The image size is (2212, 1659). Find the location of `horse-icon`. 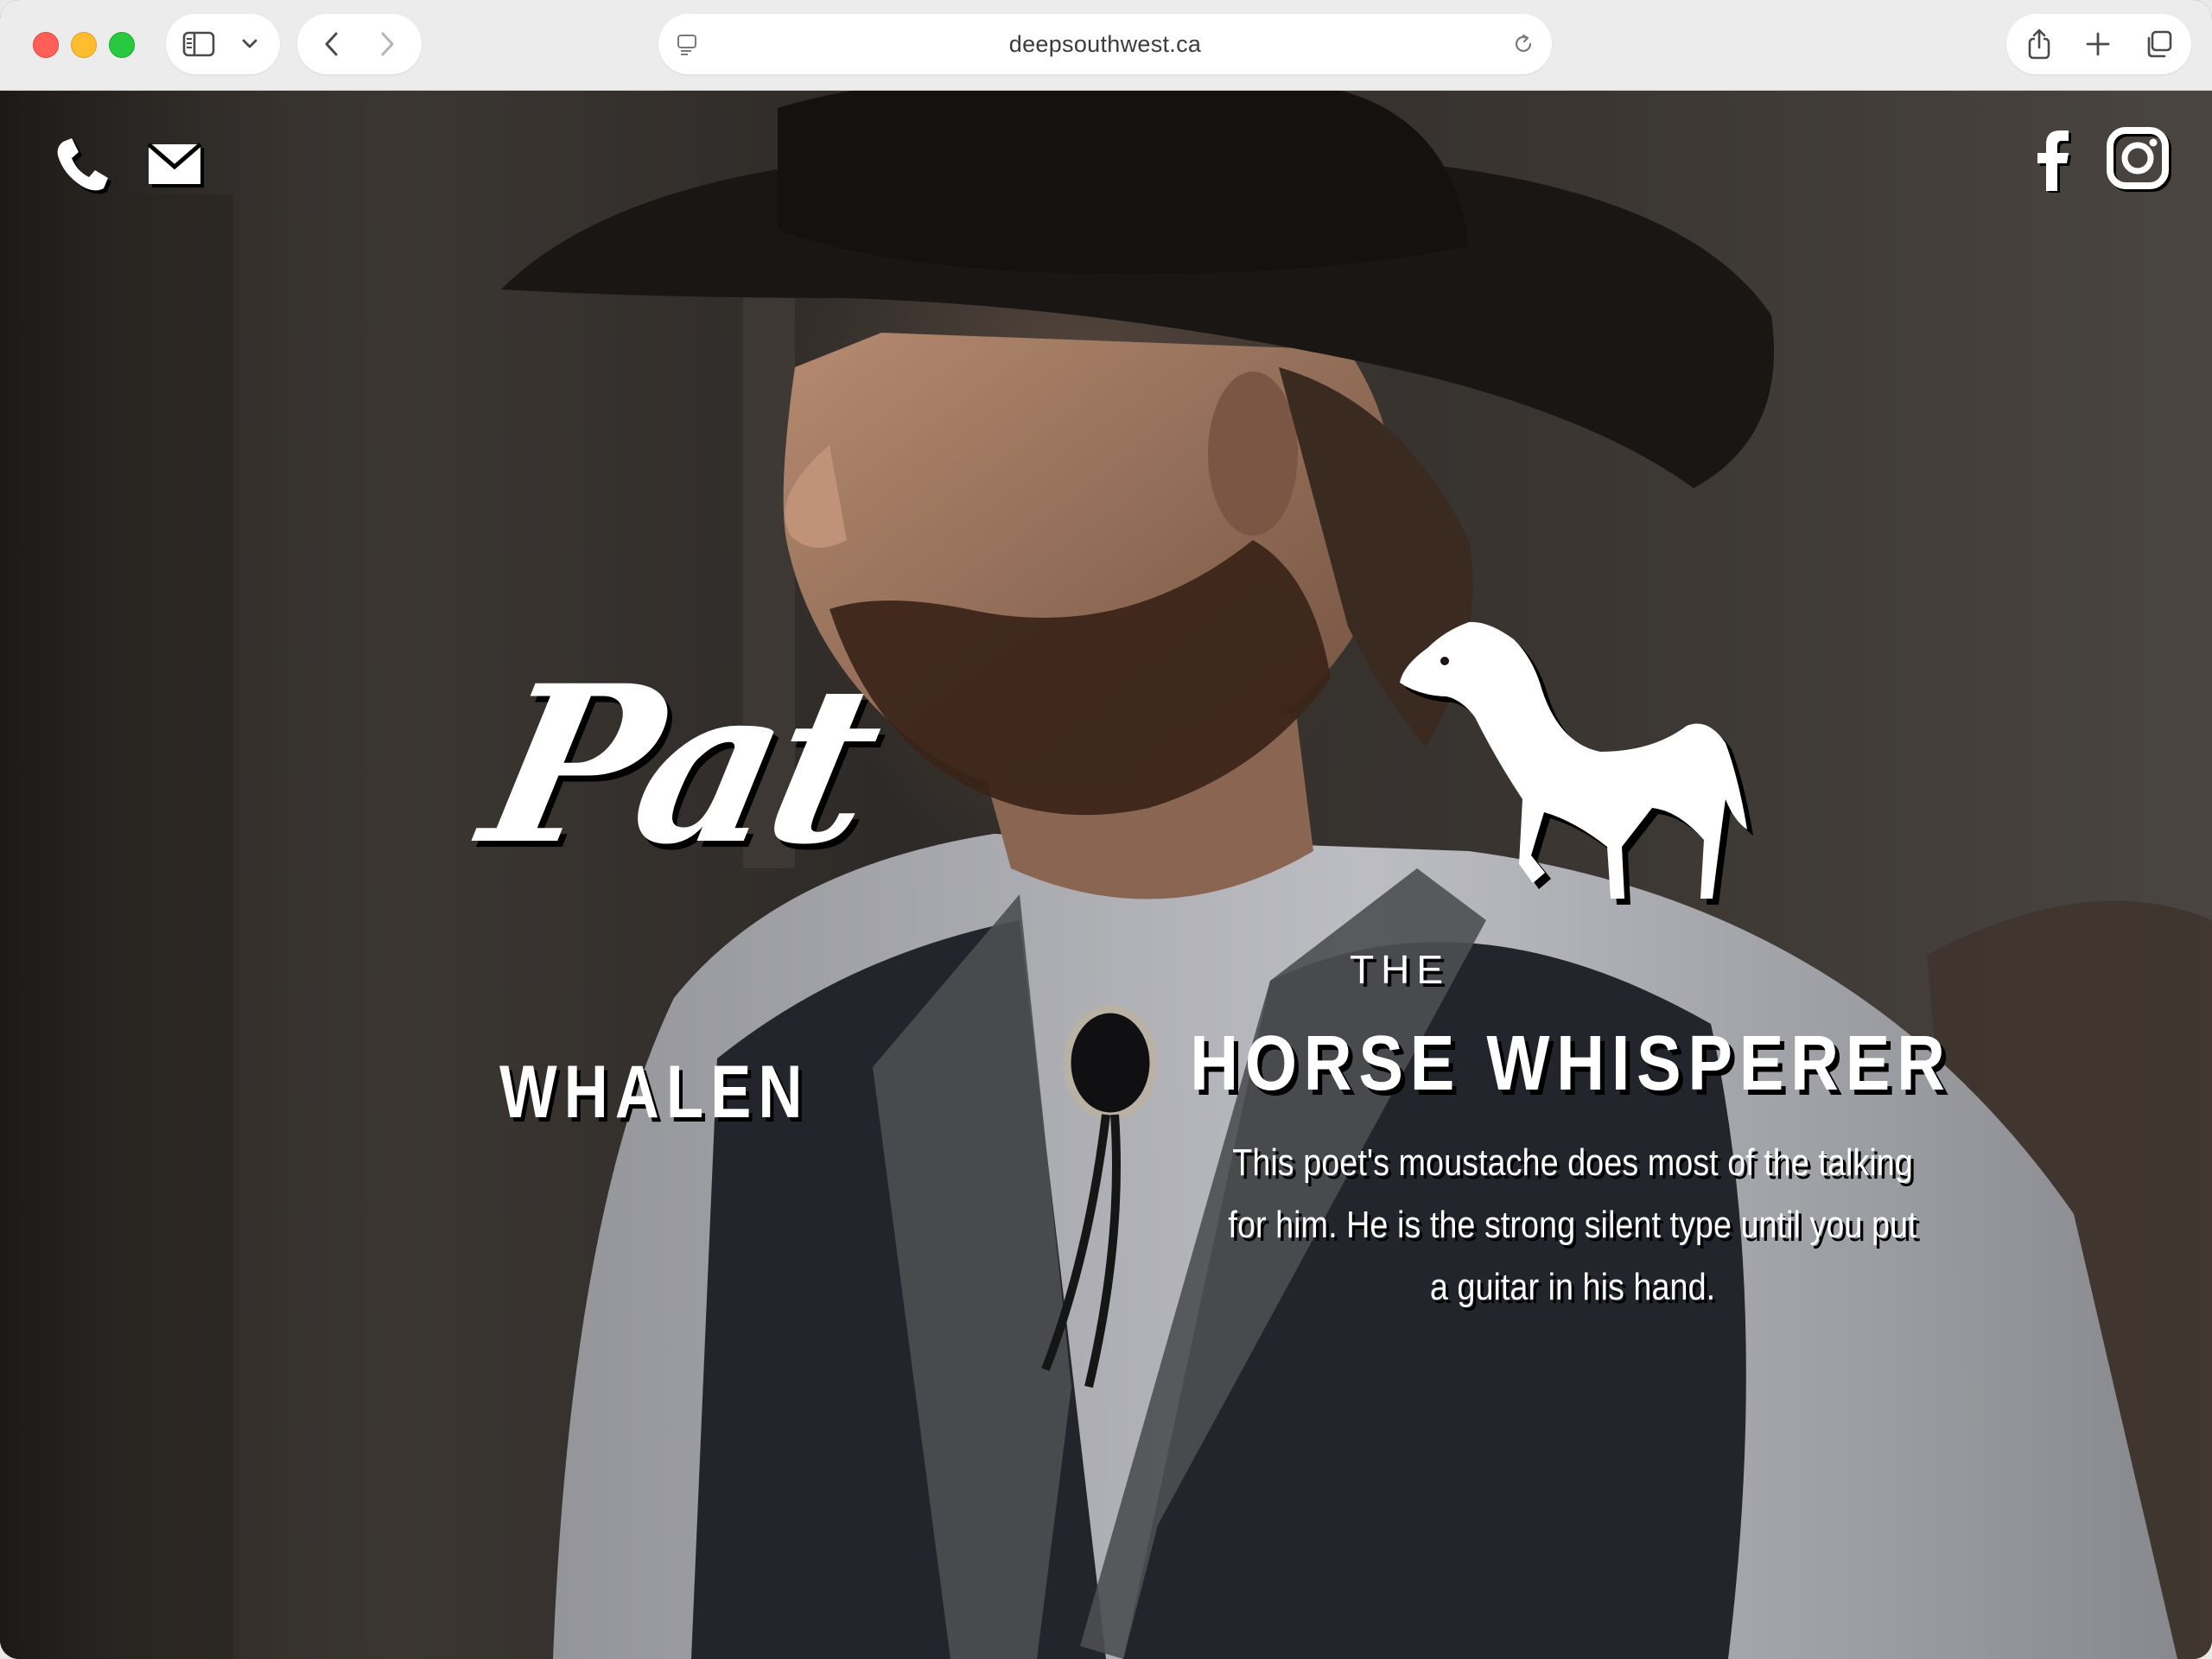

horse-icon is located at coordinates (1576, 763).